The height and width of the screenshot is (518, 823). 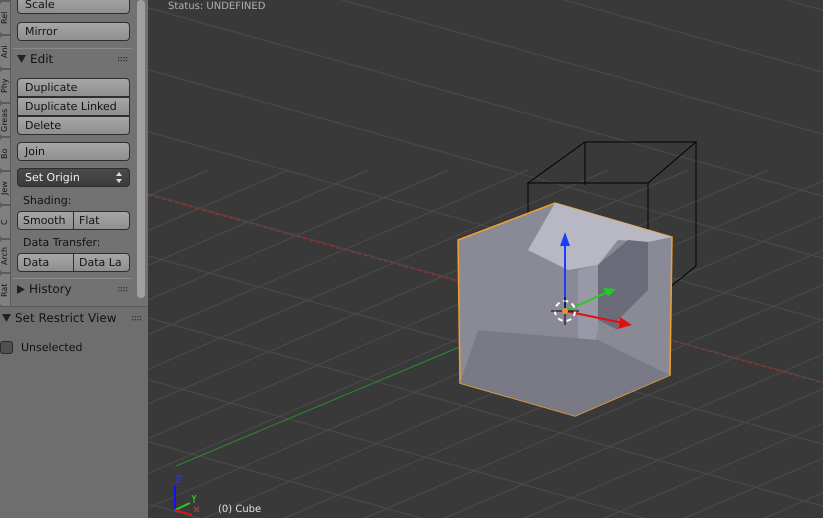 I want to click on 3d-cursor-icon, so click(x=565, y=311).